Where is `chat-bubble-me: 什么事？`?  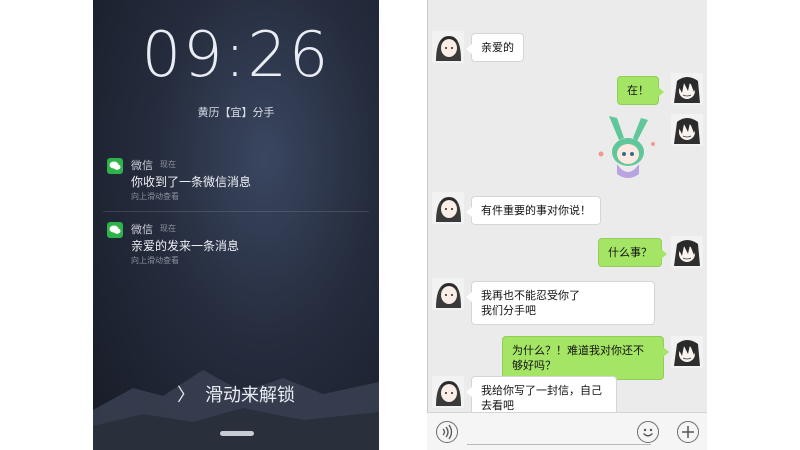 chat-bubble-me: 什么事？ is located at coordinates (632, 252).